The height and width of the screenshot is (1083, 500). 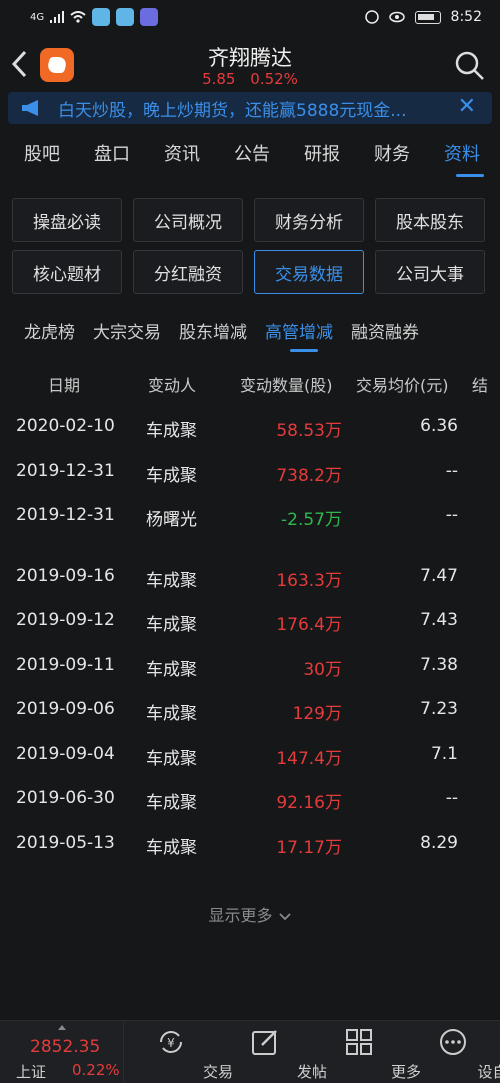 What do you see at coordinates (64, 385) in the screenshot?
I see `column-header-date: 日期` at bounding box center [64, 385].